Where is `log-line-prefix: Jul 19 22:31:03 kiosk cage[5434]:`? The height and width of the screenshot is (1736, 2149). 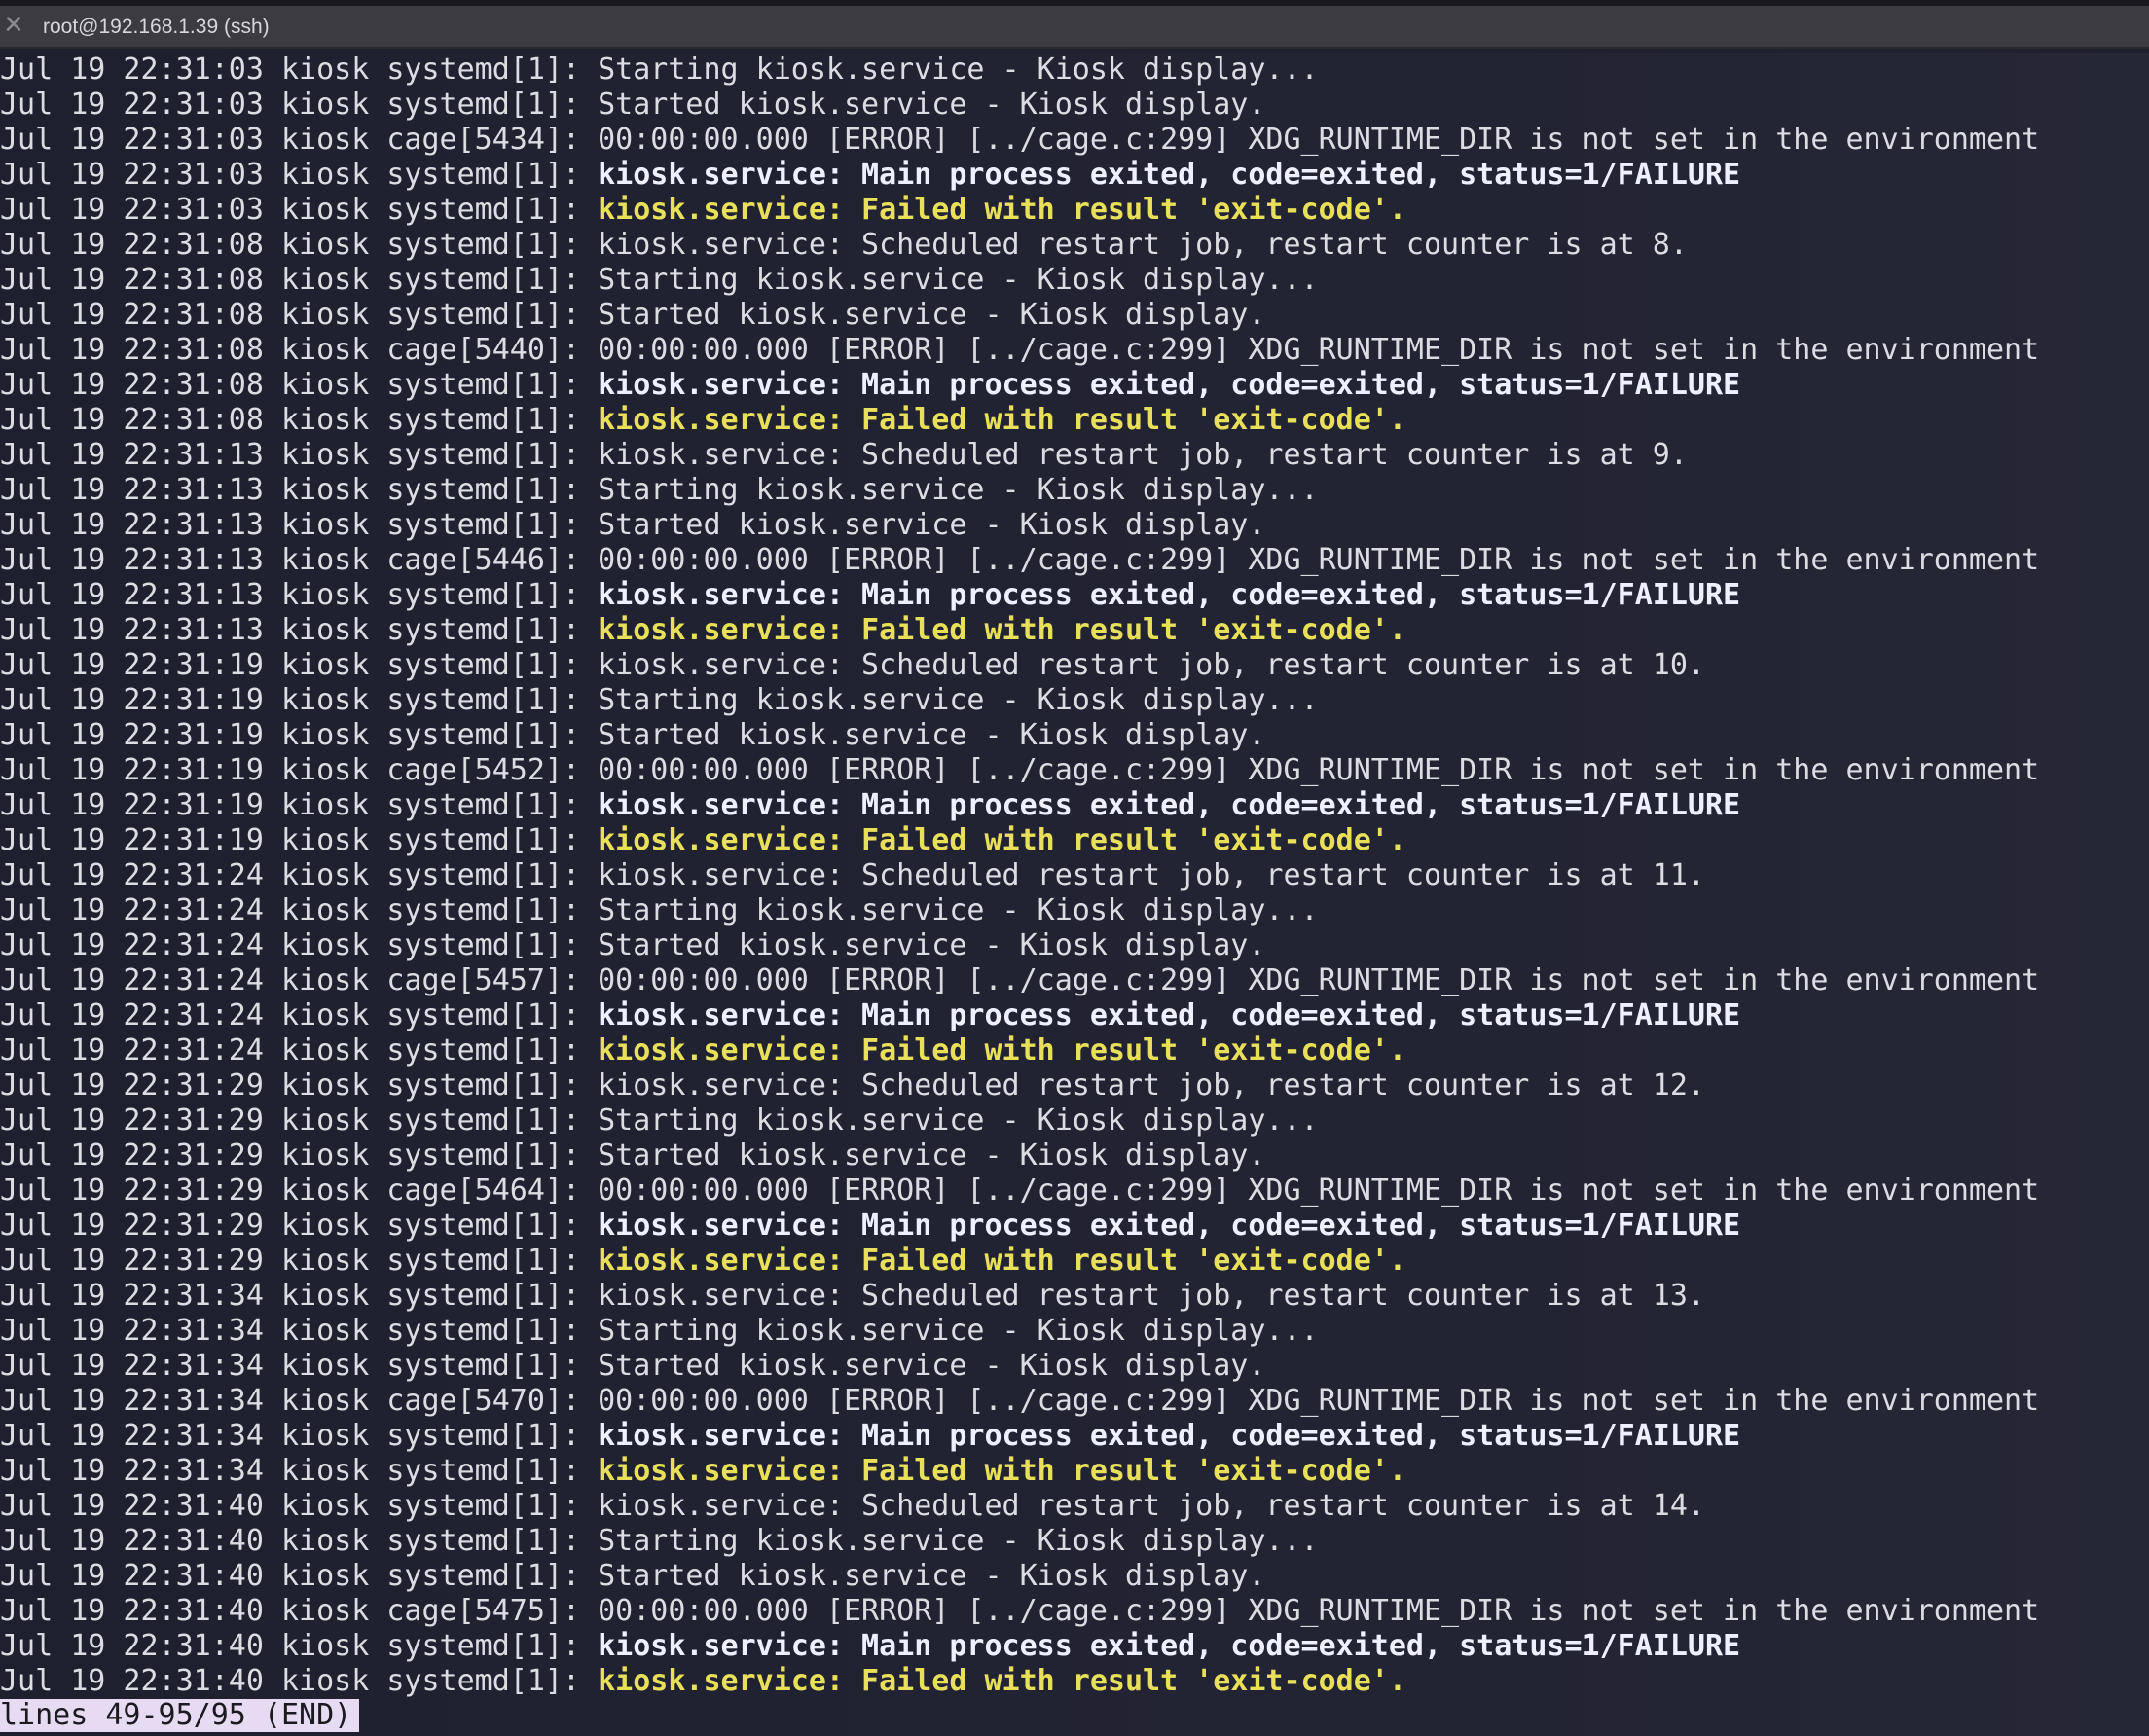 log-line-prefix: Jul 19 22:31:03 kiosk cage[5434]: is located at coordinates (299, 140).